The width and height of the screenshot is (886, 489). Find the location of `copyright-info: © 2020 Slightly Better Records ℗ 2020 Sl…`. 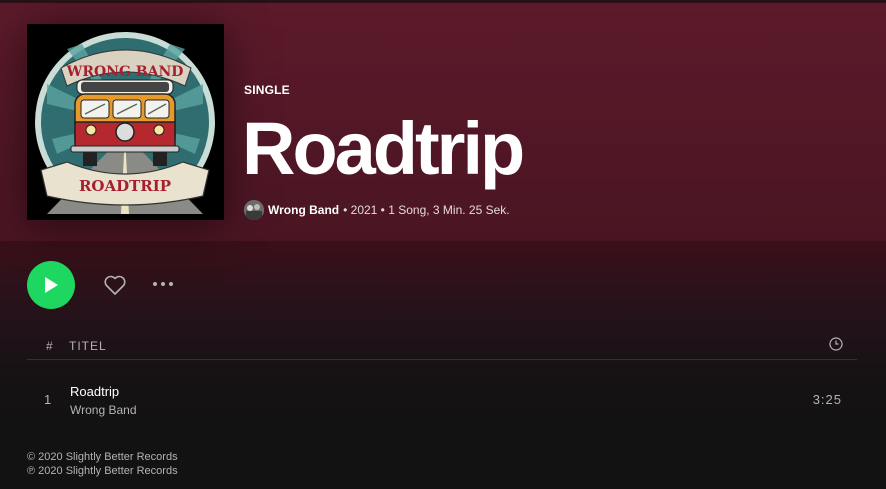

copyright-info: © 2020 Slightly Better Records ℗ 2020 Sl… is located at coordinates (102, 464).